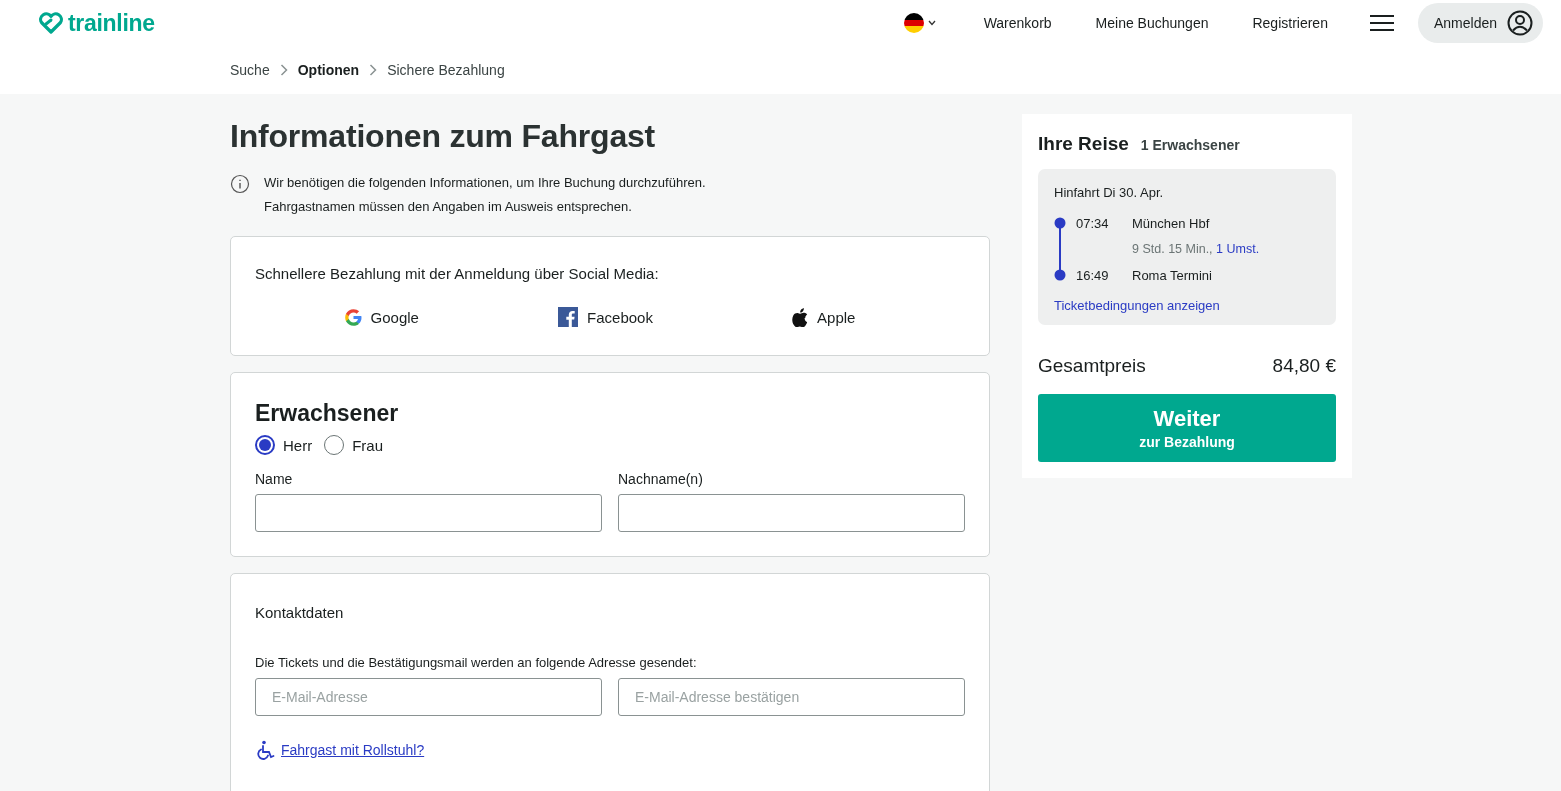 This screenshot has height=791, width=1561. I want to click on section-heading: Schnellere Bezahlung mit der Anmeldung über Social Media:, so click(457, 273).